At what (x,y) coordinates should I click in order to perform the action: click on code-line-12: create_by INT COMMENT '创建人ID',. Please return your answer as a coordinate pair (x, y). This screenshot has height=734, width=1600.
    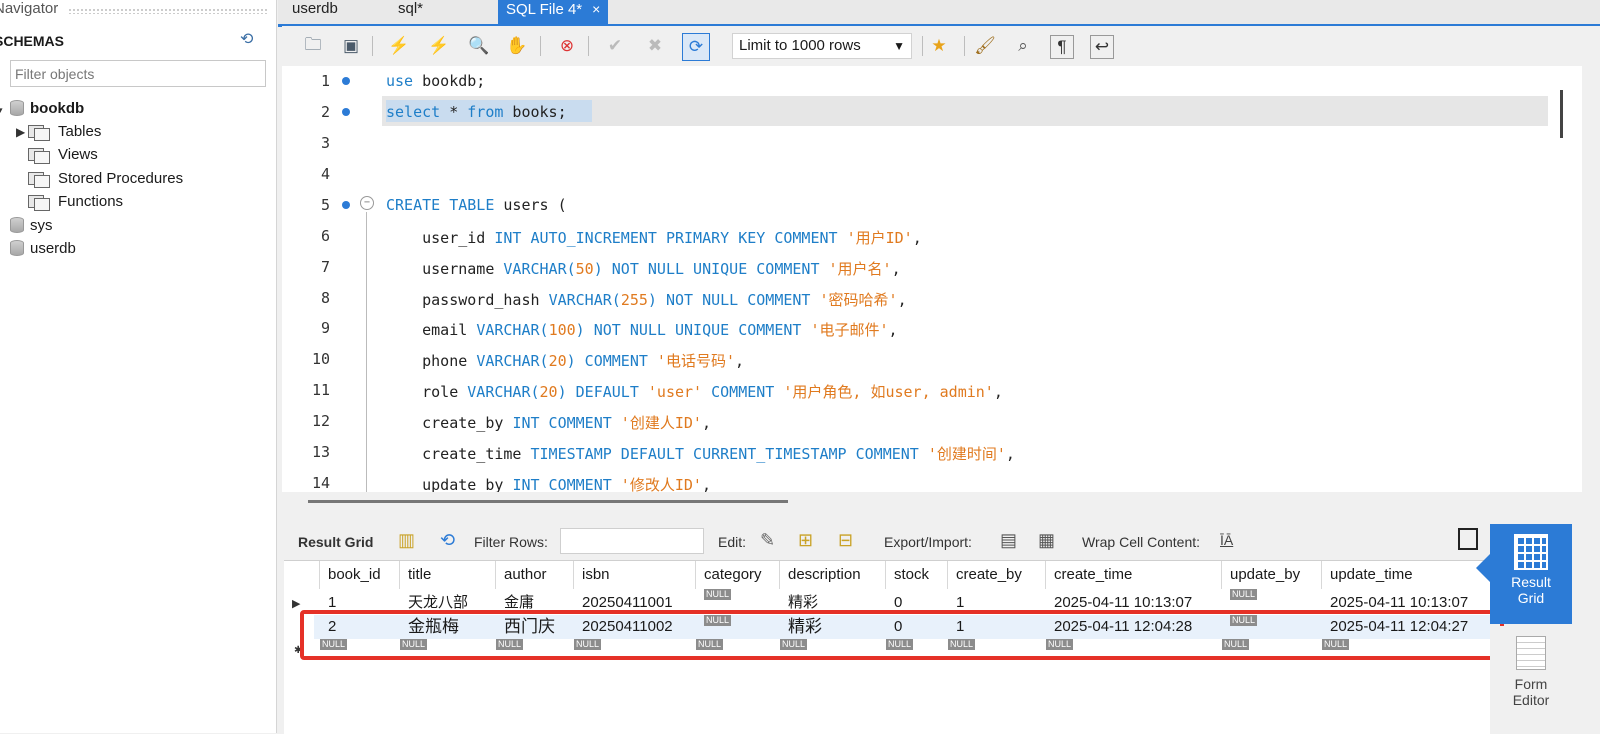
    Looking at the image, I should click on (548, 423).